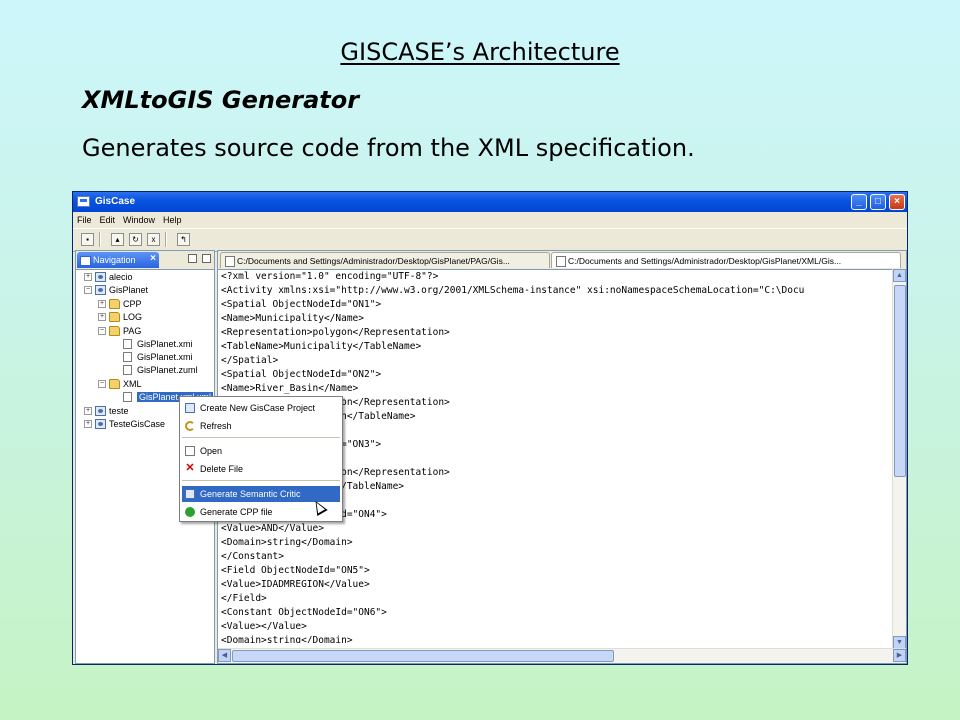 The image size is (960, 720). I want to click on maximize-icon: □, so click(878, 202).